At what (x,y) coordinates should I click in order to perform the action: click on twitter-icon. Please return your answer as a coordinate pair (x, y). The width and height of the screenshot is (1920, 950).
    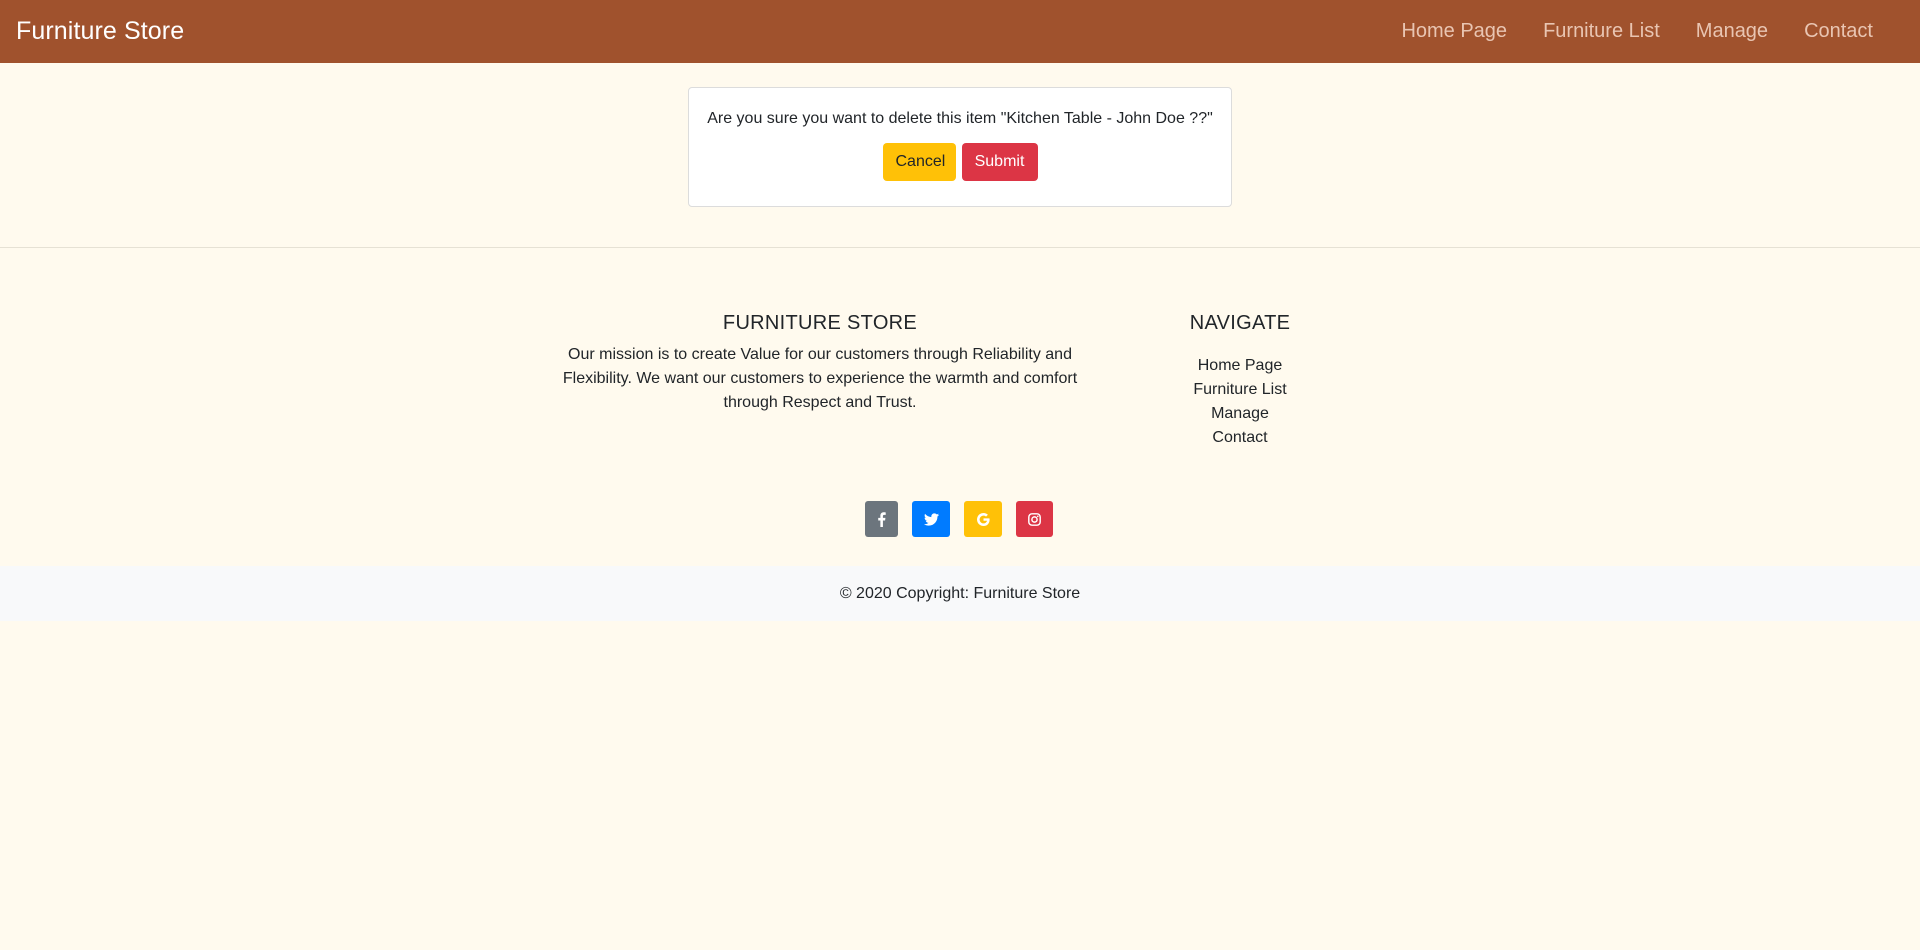
    Looking at the image, I should click on (931, 519).